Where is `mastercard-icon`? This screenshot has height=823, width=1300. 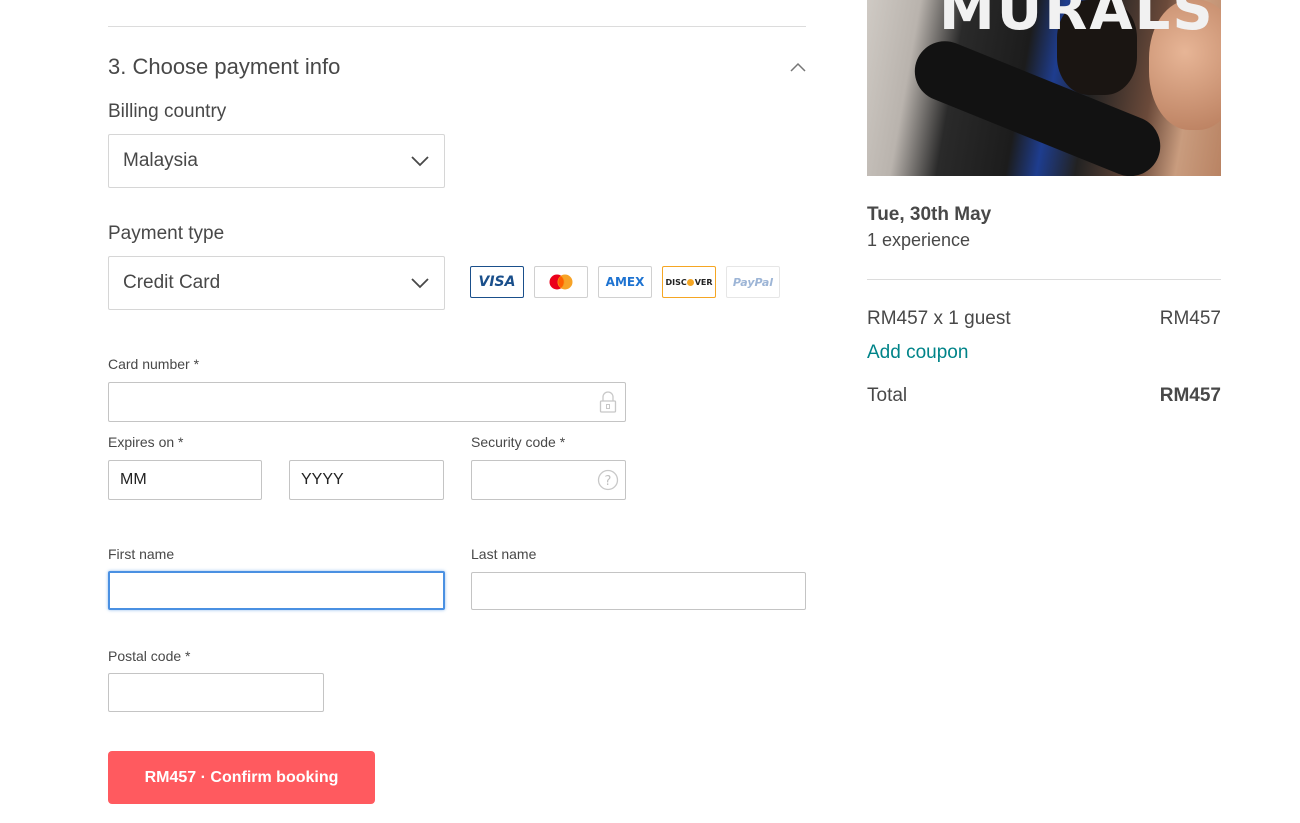
mastercard-icon is located at coordinates (561, 282).